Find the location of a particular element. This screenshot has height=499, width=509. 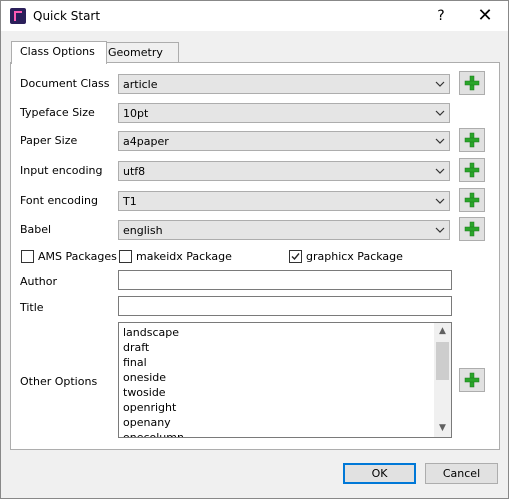

author-label: Author is located at coordinates (39, 281).